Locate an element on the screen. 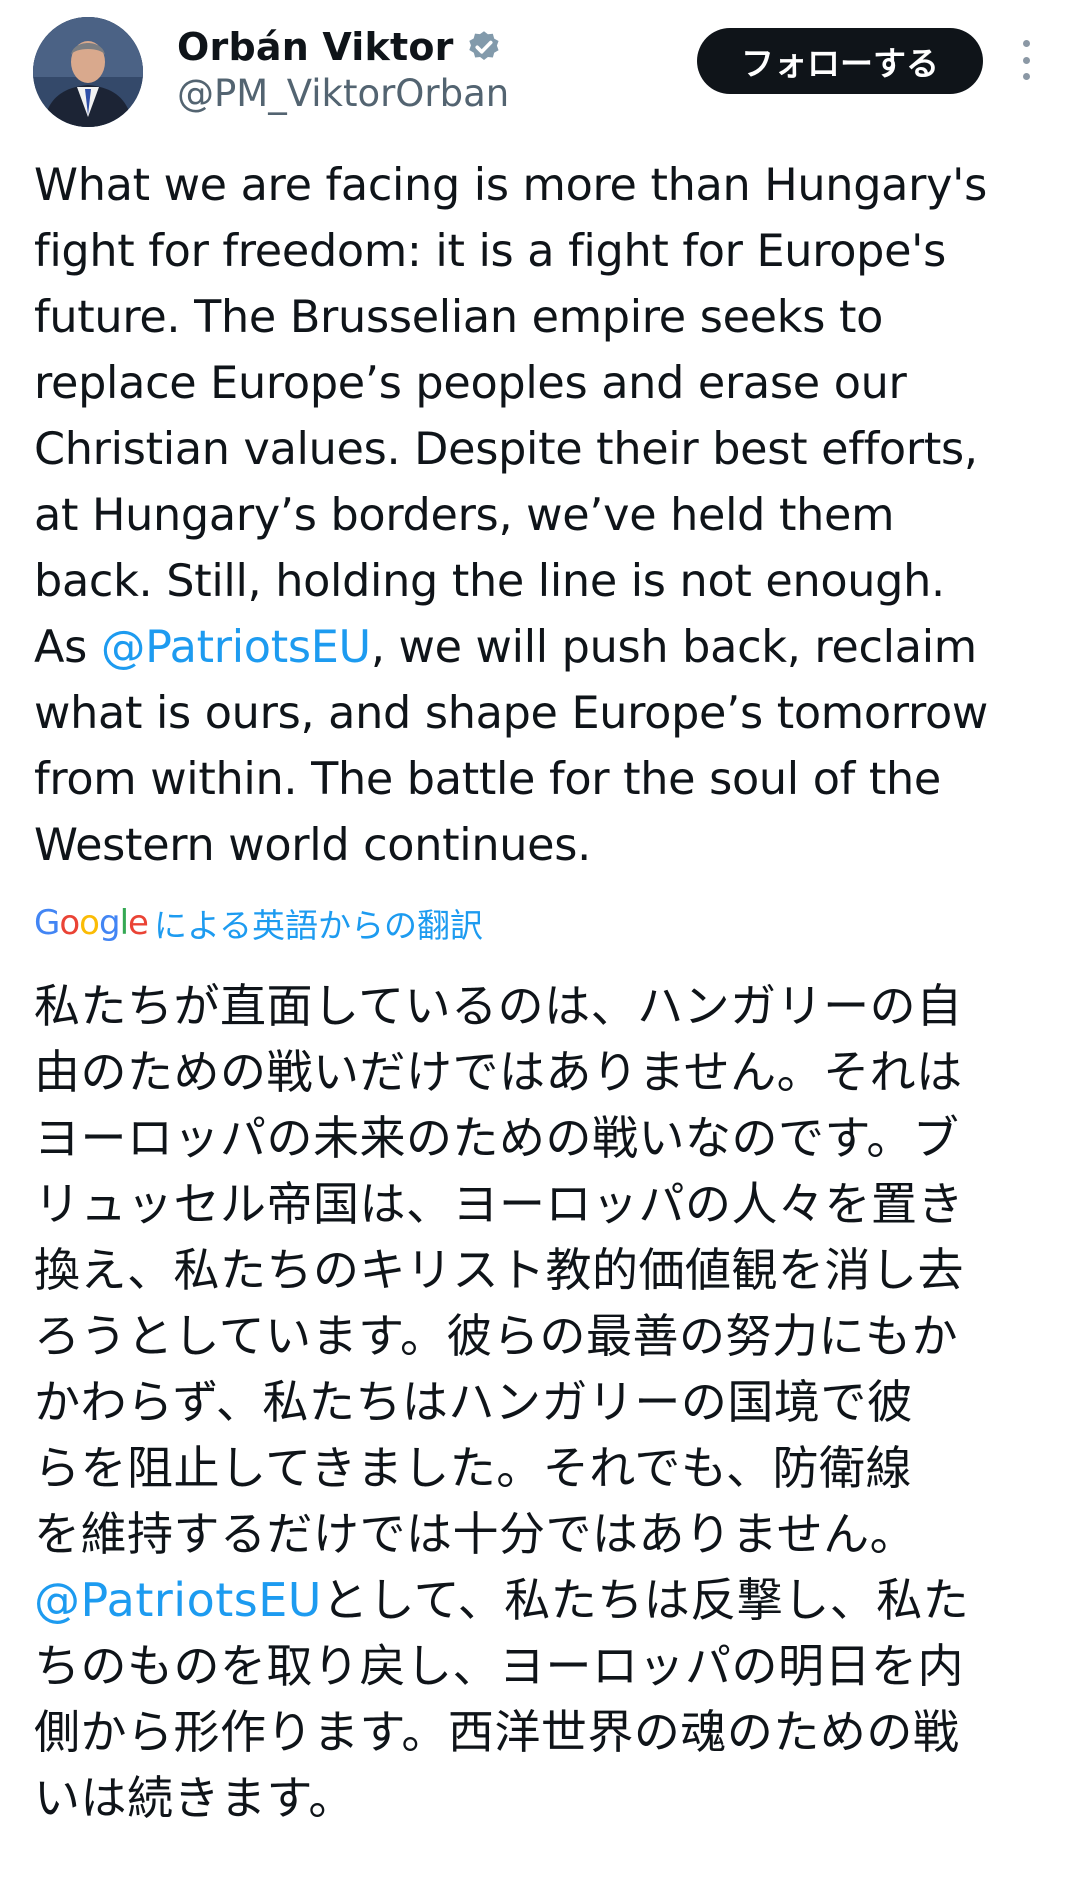 This screenshot has height=1877, width=1080. author-handle: @PM_ViktorOrban is located at coordinates (343, 93).